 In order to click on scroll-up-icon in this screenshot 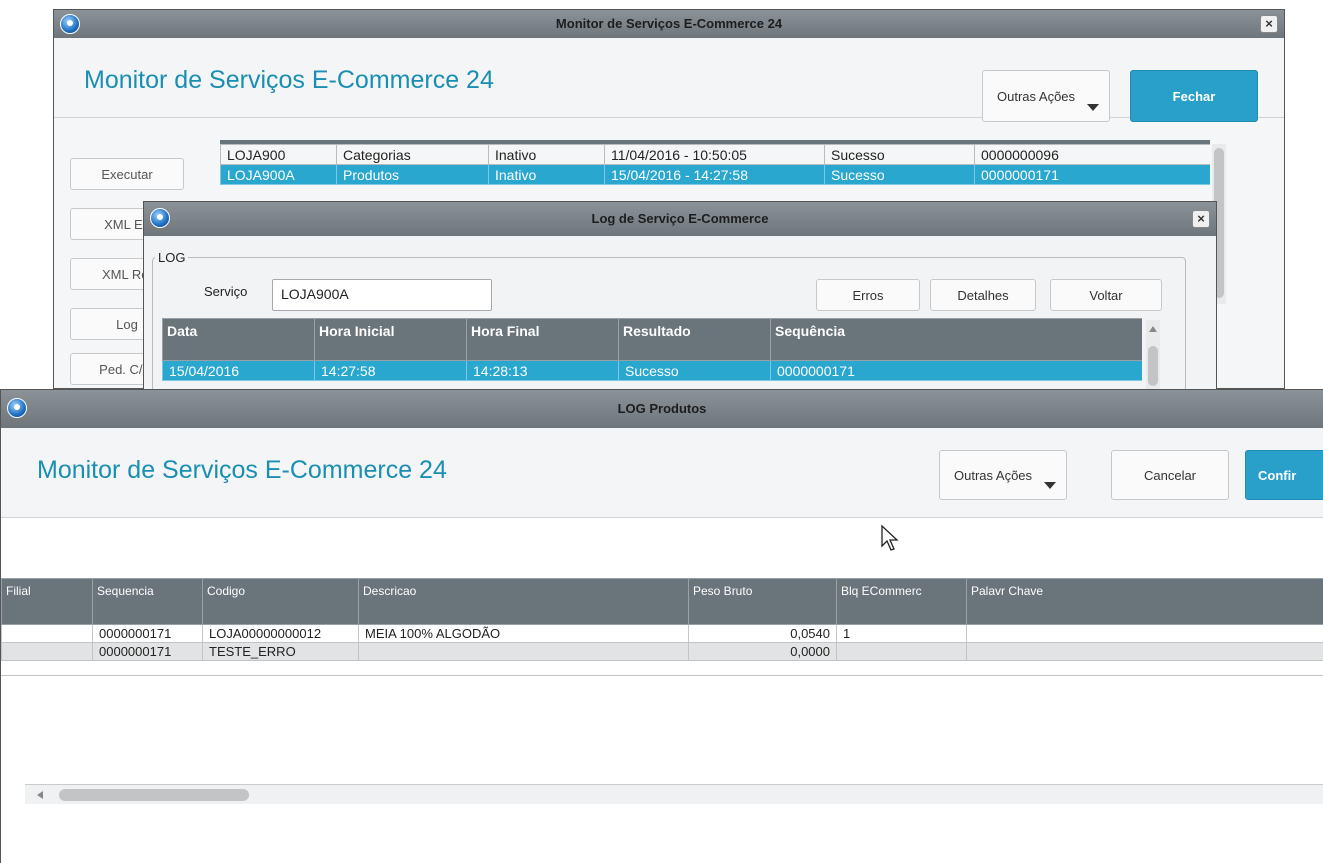, I will do `click(1153, 329)`.